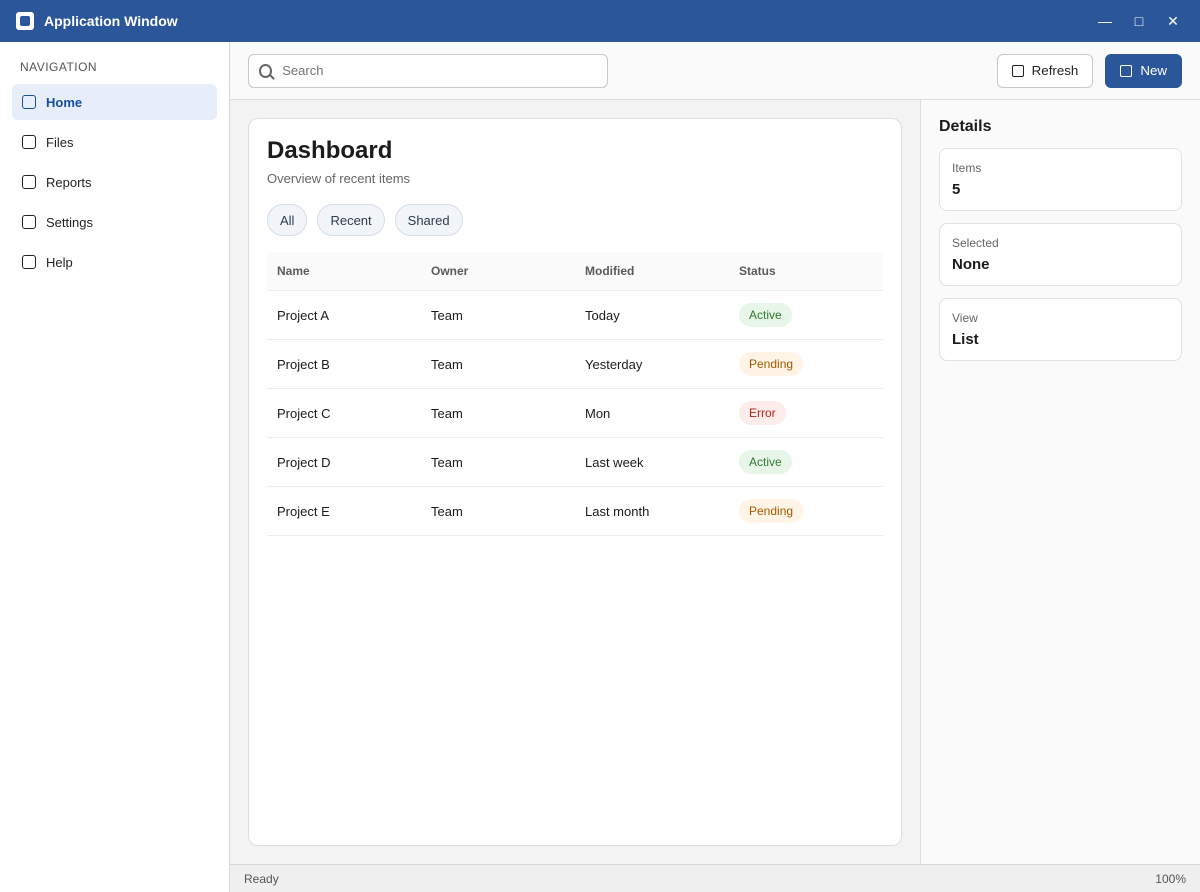 This screenshot has height=892, width=1200. What do you see at coordinates (1153, 70) in the screenshot?
I see `new-button-label: New` at bounding box center [1153, 70].